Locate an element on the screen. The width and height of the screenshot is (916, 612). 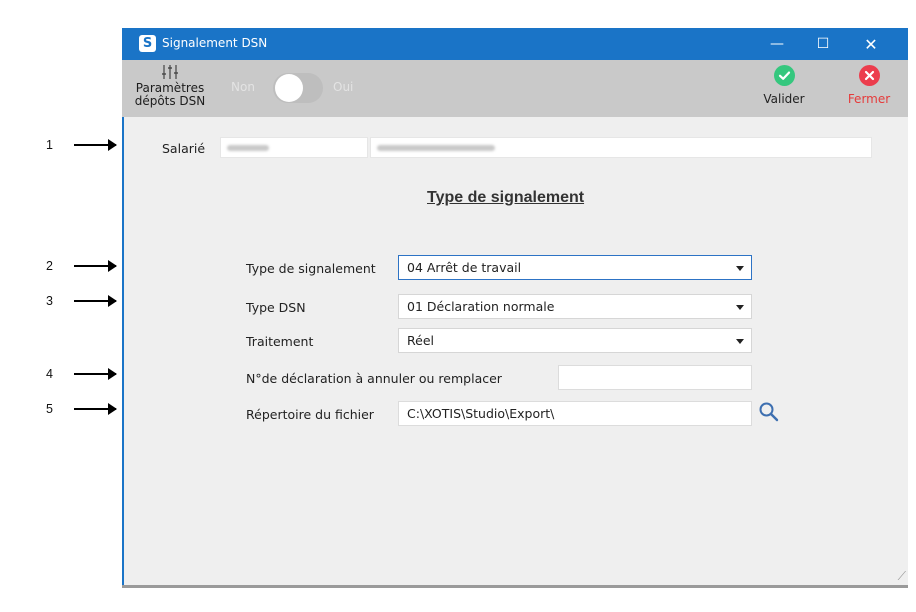
dsn-filing-settings-button: Paramètres dépôts DSN is located at coordinates (170, 86).